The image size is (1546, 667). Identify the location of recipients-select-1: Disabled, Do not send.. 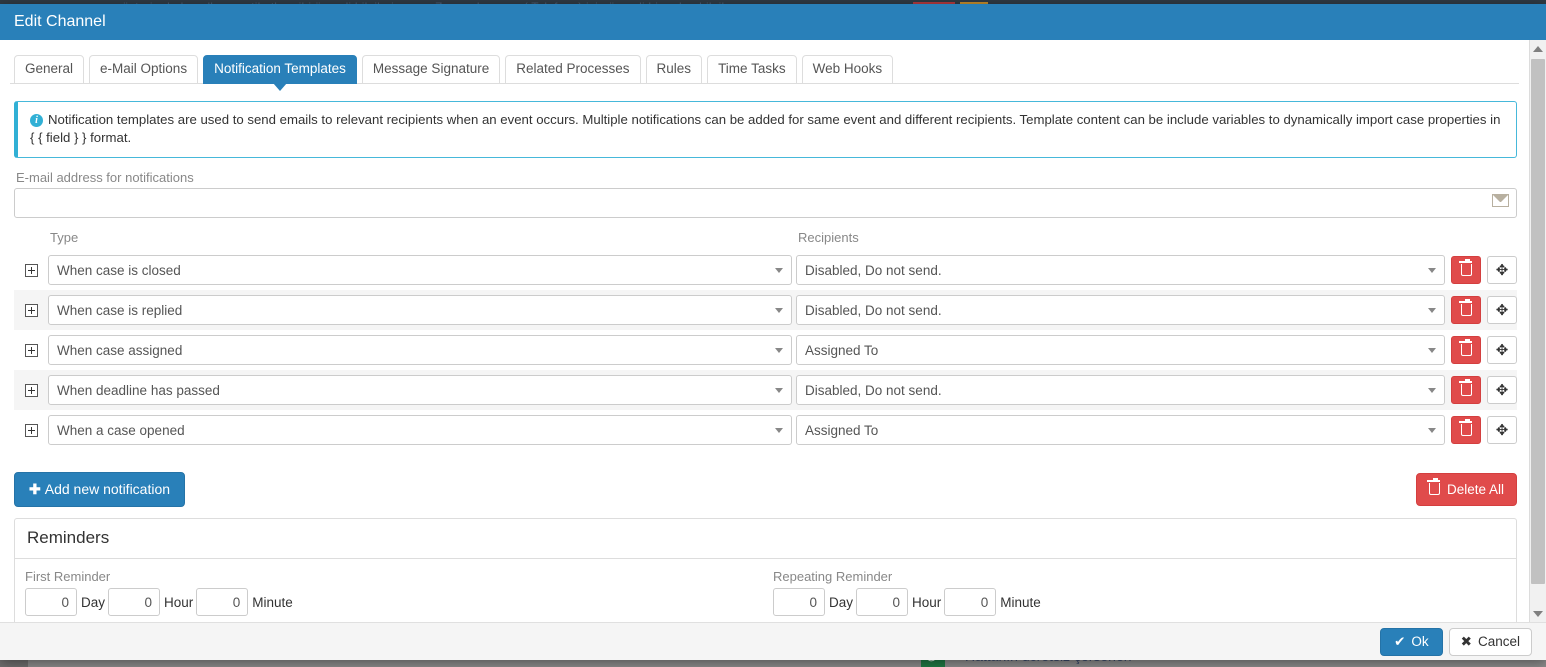
(1120, 310).